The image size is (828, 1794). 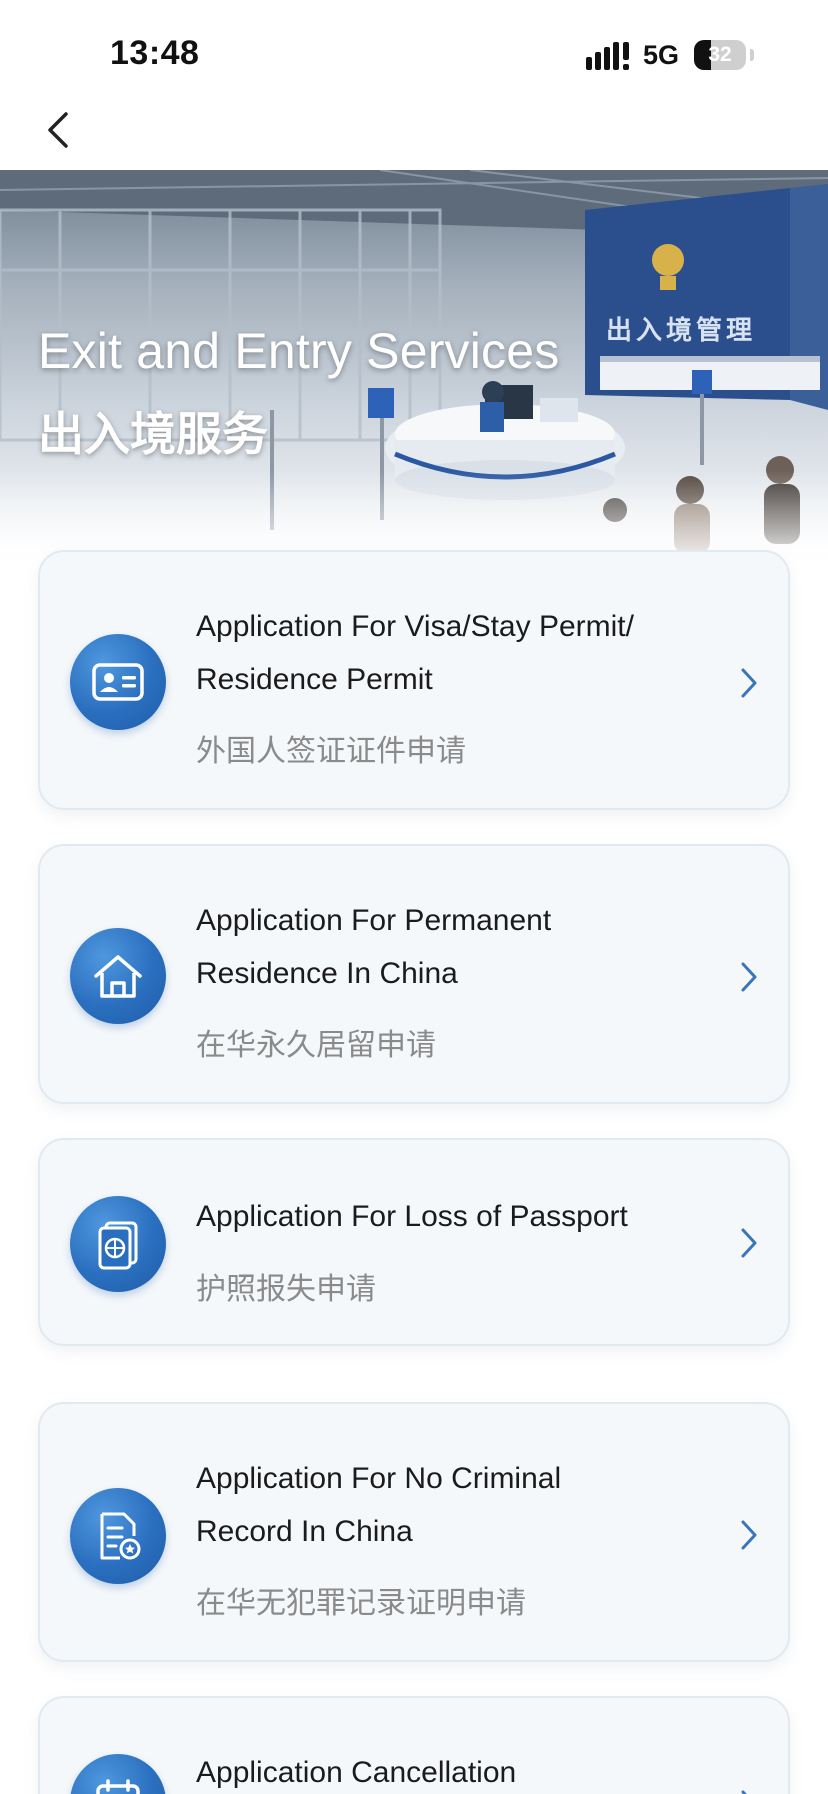 I want to click on service-subtitle: 在华永久居留申请, so click(x=316, y=1045).